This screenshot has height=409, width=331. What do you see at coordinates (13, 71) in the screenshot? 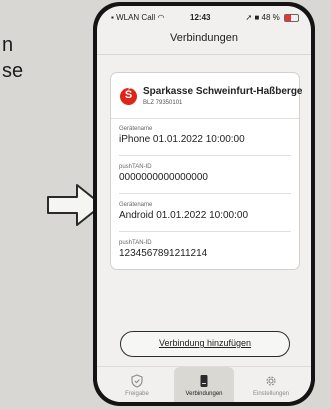
I see `background-text-line: se` at bounding box center [13, 71].